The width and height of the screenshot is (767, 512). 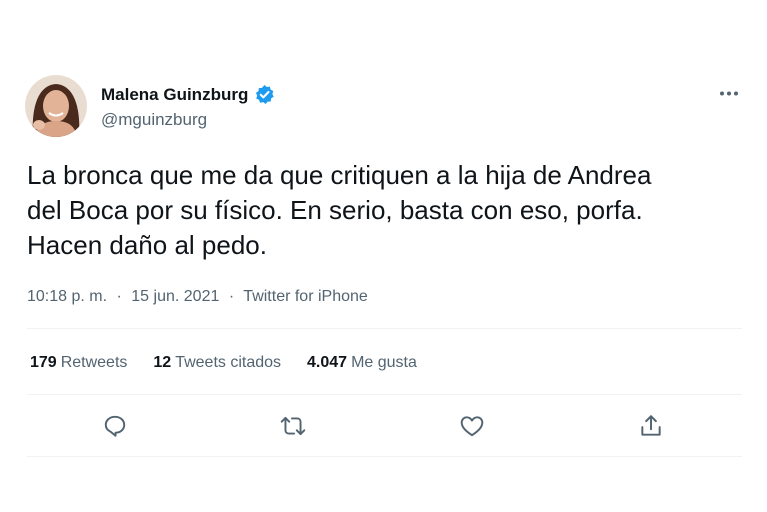 What do you see at coordinates (305, 296) in the screenshot?
I see `tweet-source: Twitter for iPhone` at bounding box center [305, 296].